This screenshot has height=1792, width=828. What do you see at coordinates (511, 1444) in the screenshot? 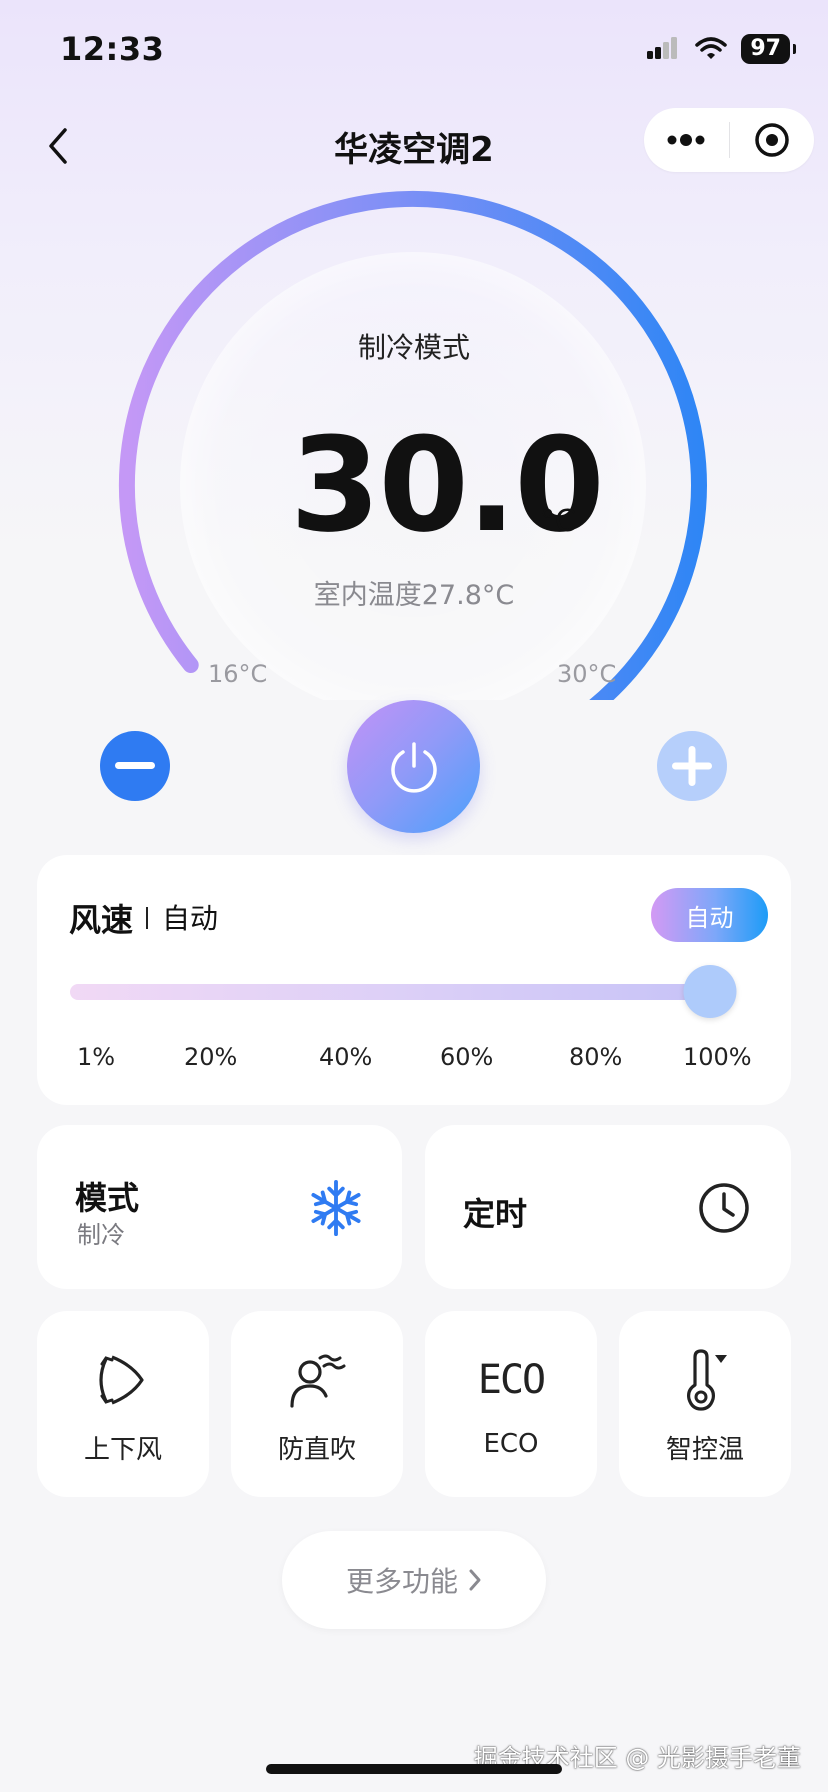
I see `eco-label: ECO` at bounding box center [511, 1444].